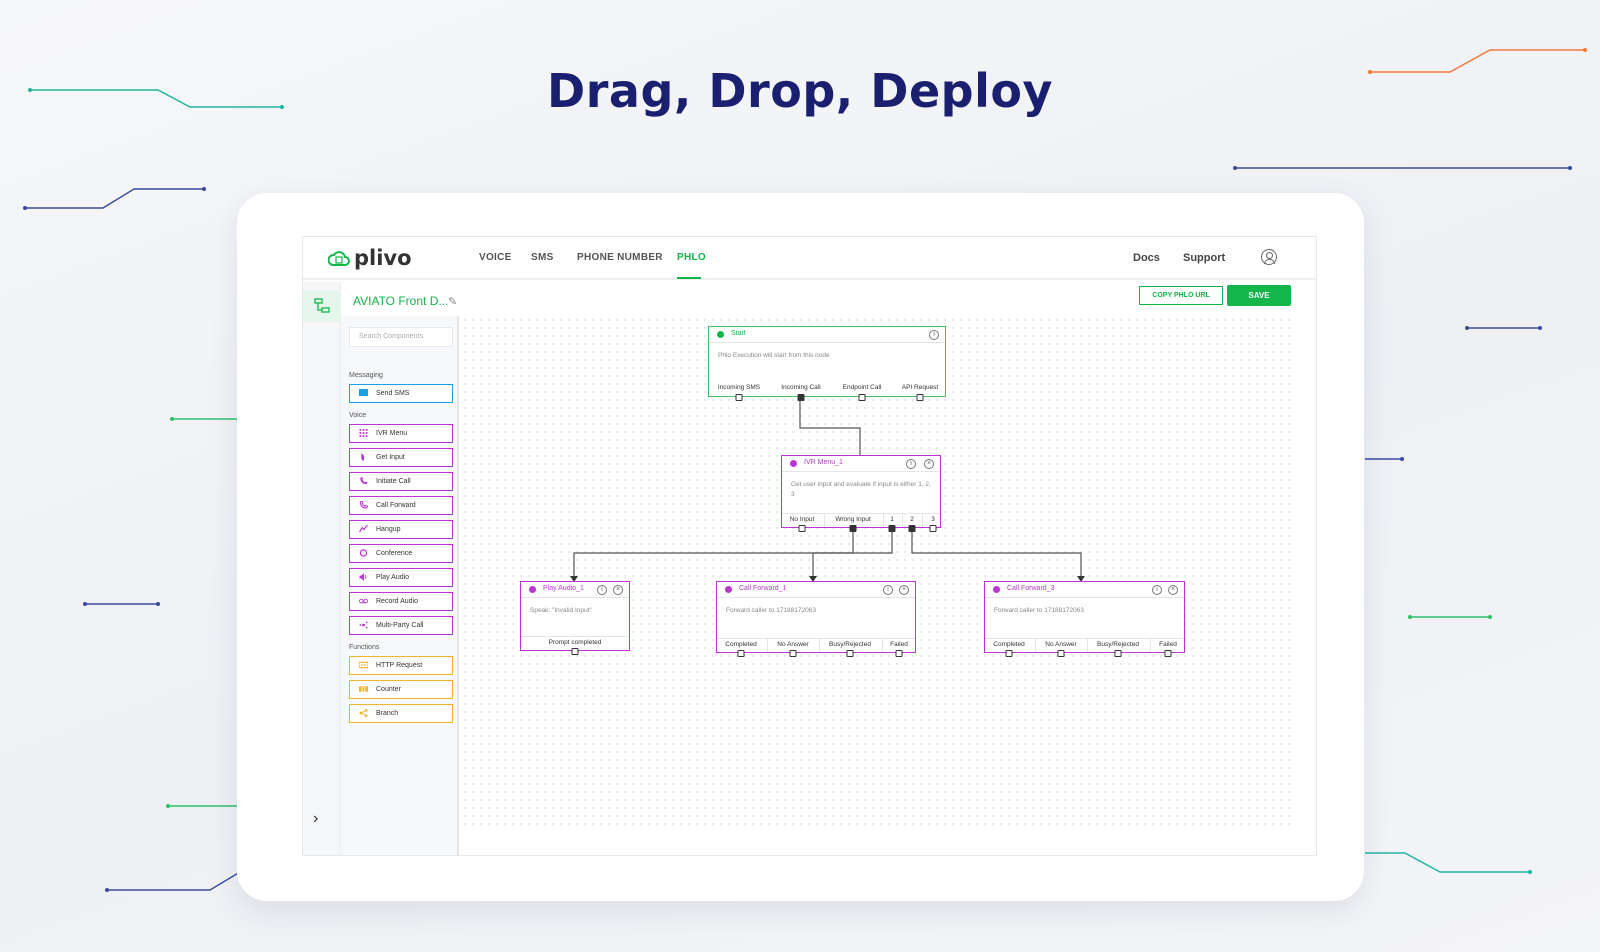 The width and height of the screenshot is (1600, 952). What do you see at coordinates (739, 387) in the screenshot?
I see `port-label: Incoming SMS` at bounding box center [739, 387].